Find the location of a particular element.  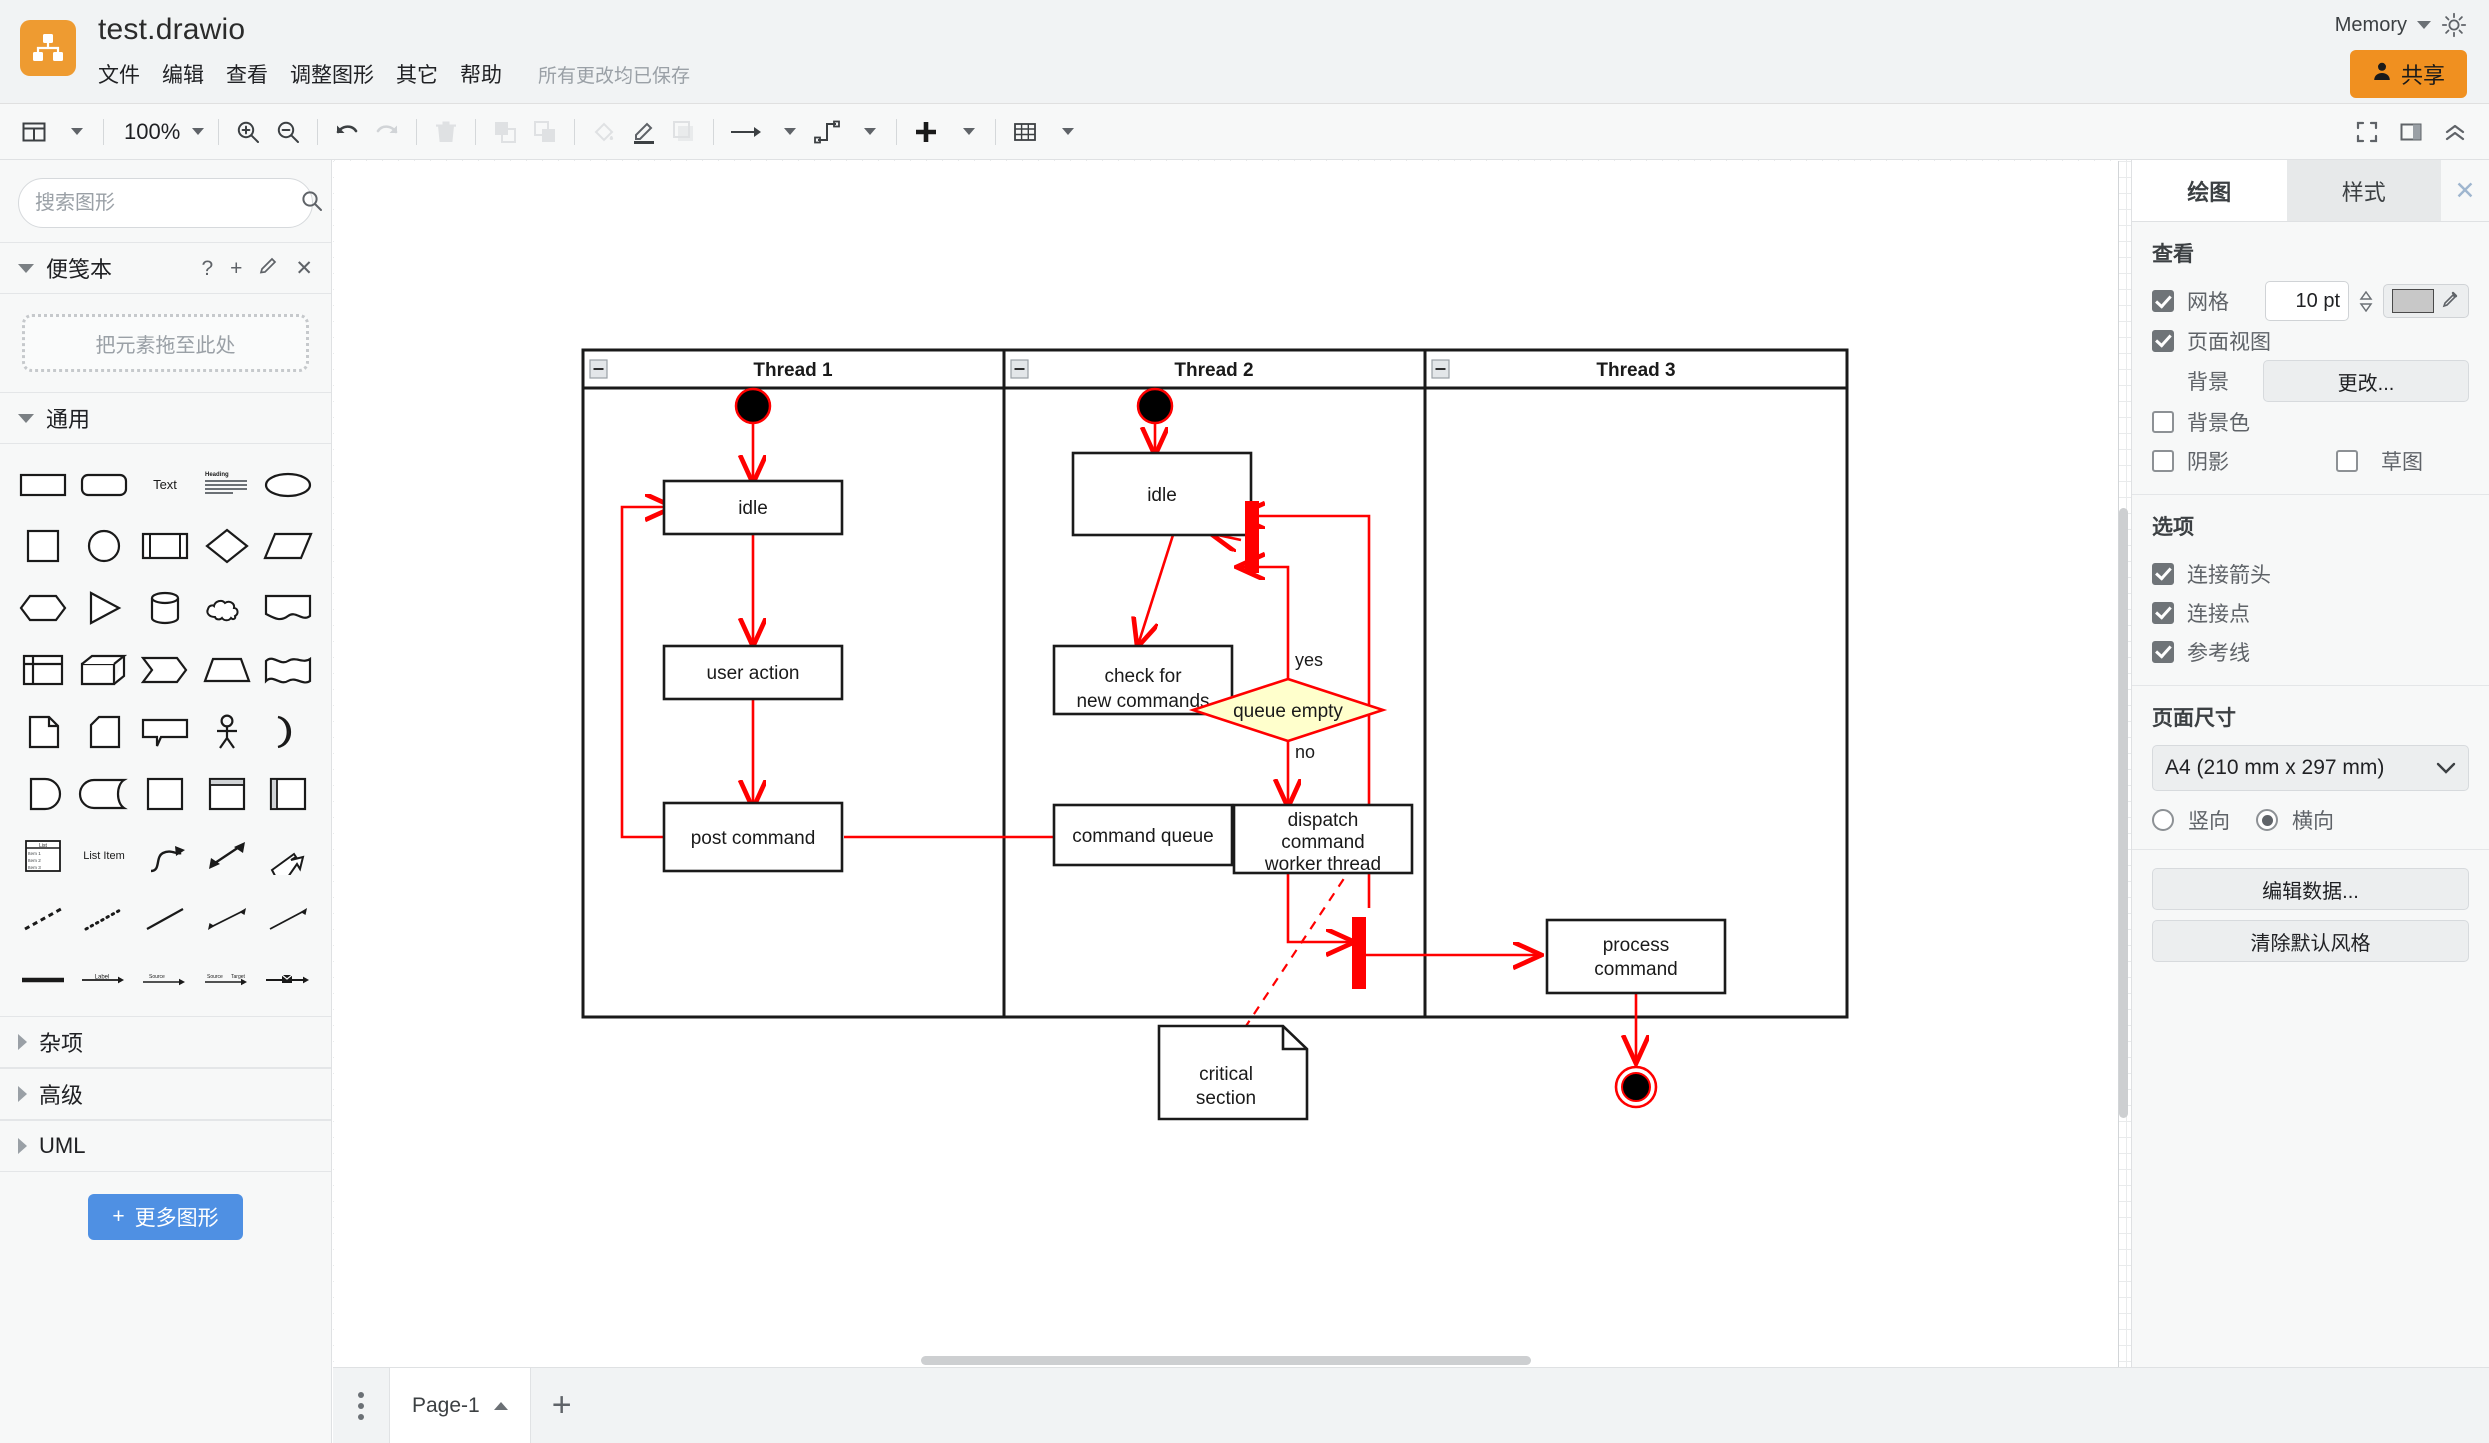

memory-label: Memory is located at coordinates (2371, 25).